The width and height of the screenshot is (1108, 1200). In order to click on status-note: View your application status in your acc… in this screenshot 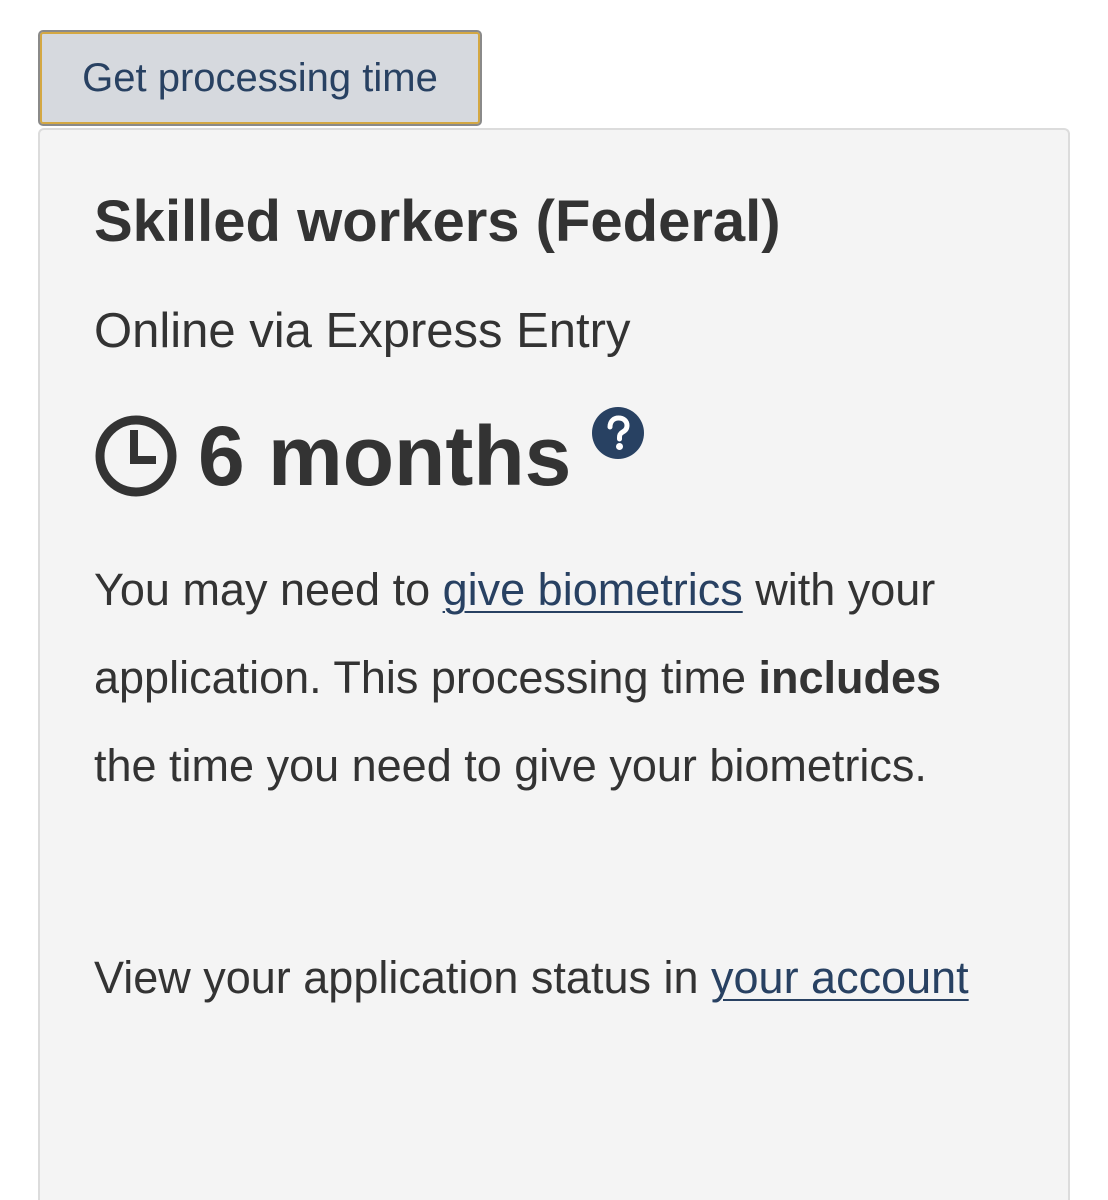, I will do `click(554, 978)`.